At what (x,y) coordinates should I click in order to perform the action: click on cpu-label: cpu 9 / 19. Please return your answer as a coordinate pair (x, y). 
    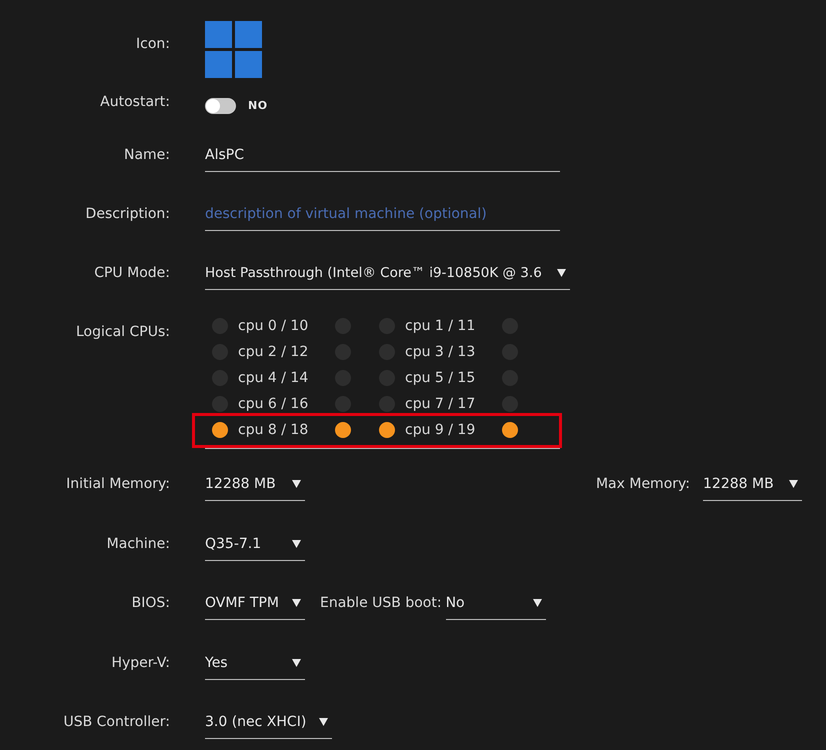
    Looking at the image, I should click on (440, 430).